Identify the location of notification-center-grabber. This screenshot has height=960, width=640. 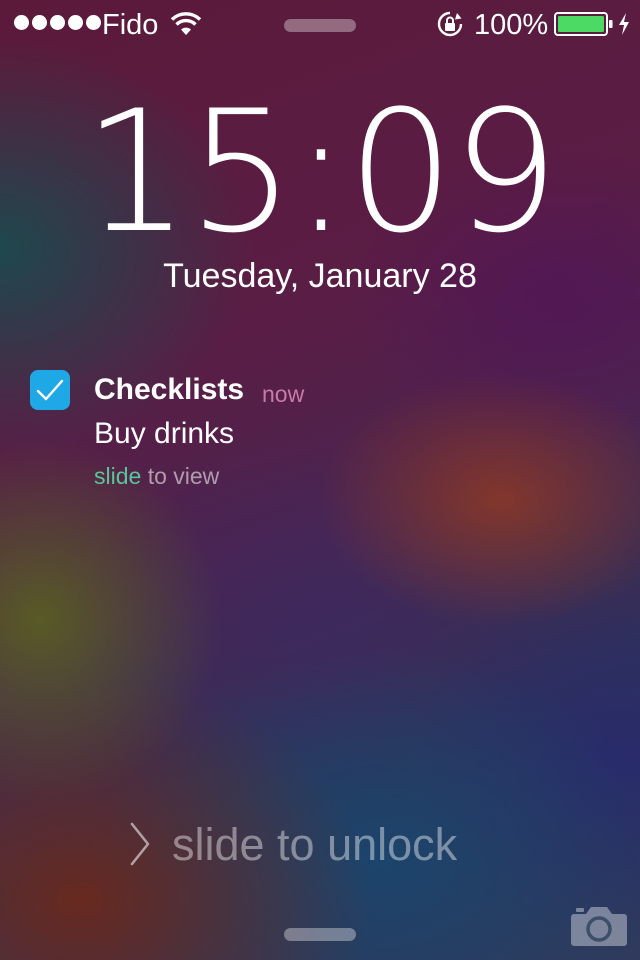
(320, 25).